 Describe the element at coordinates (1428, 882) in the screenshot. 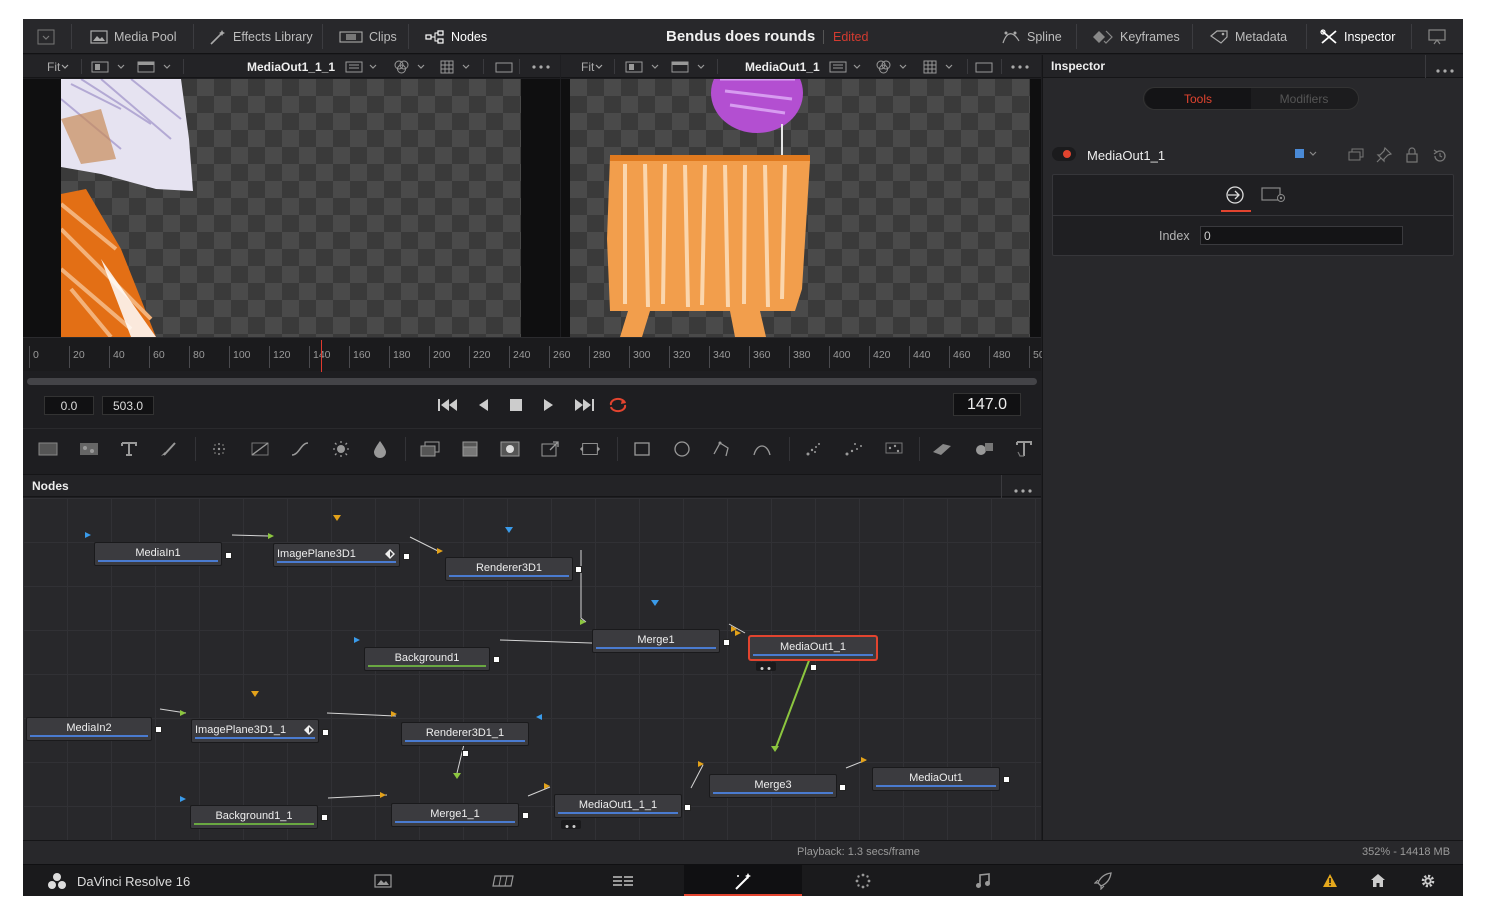

I see `settings-button` at that location.